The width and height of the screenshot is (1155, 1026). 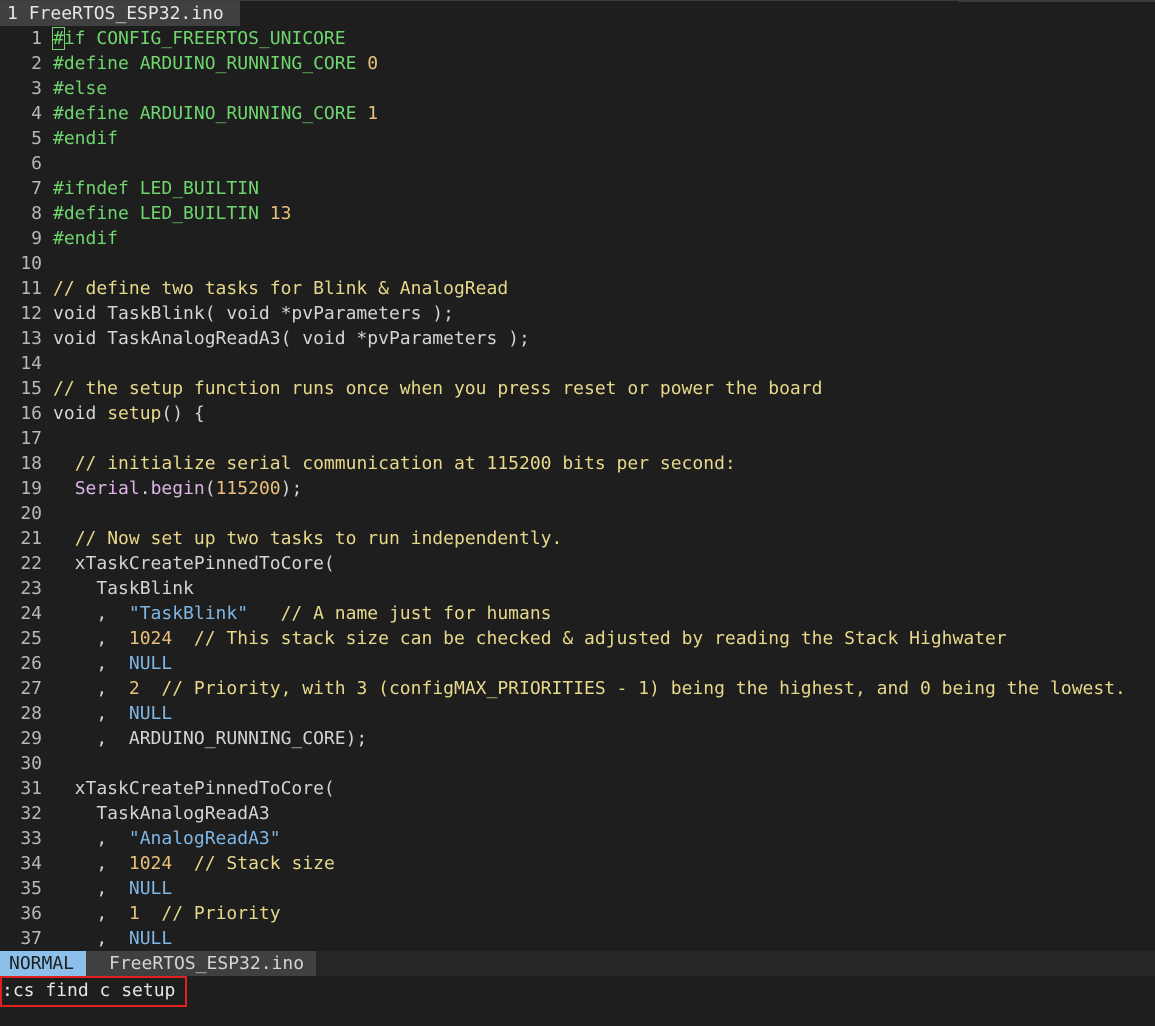 What do you see at coordinates (193, 863) in the screenshot?
I see `line-code: , 1024 // Stack size` at bounding box center [193, 863].